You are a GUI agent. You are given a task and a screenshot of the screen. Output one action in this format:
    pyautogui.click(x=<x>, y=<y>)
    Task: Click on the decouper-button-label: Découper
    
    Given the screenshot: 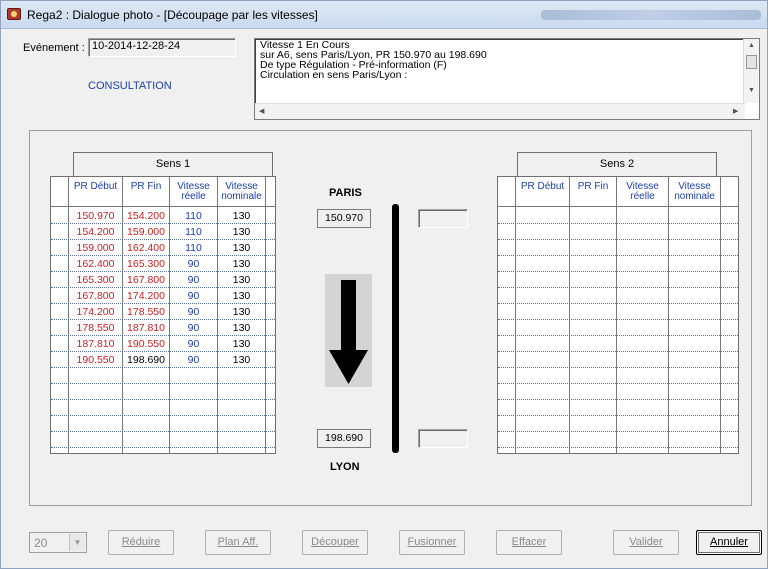 What is the action you would take?
    pyautogui.click(x=335, y=542)
    